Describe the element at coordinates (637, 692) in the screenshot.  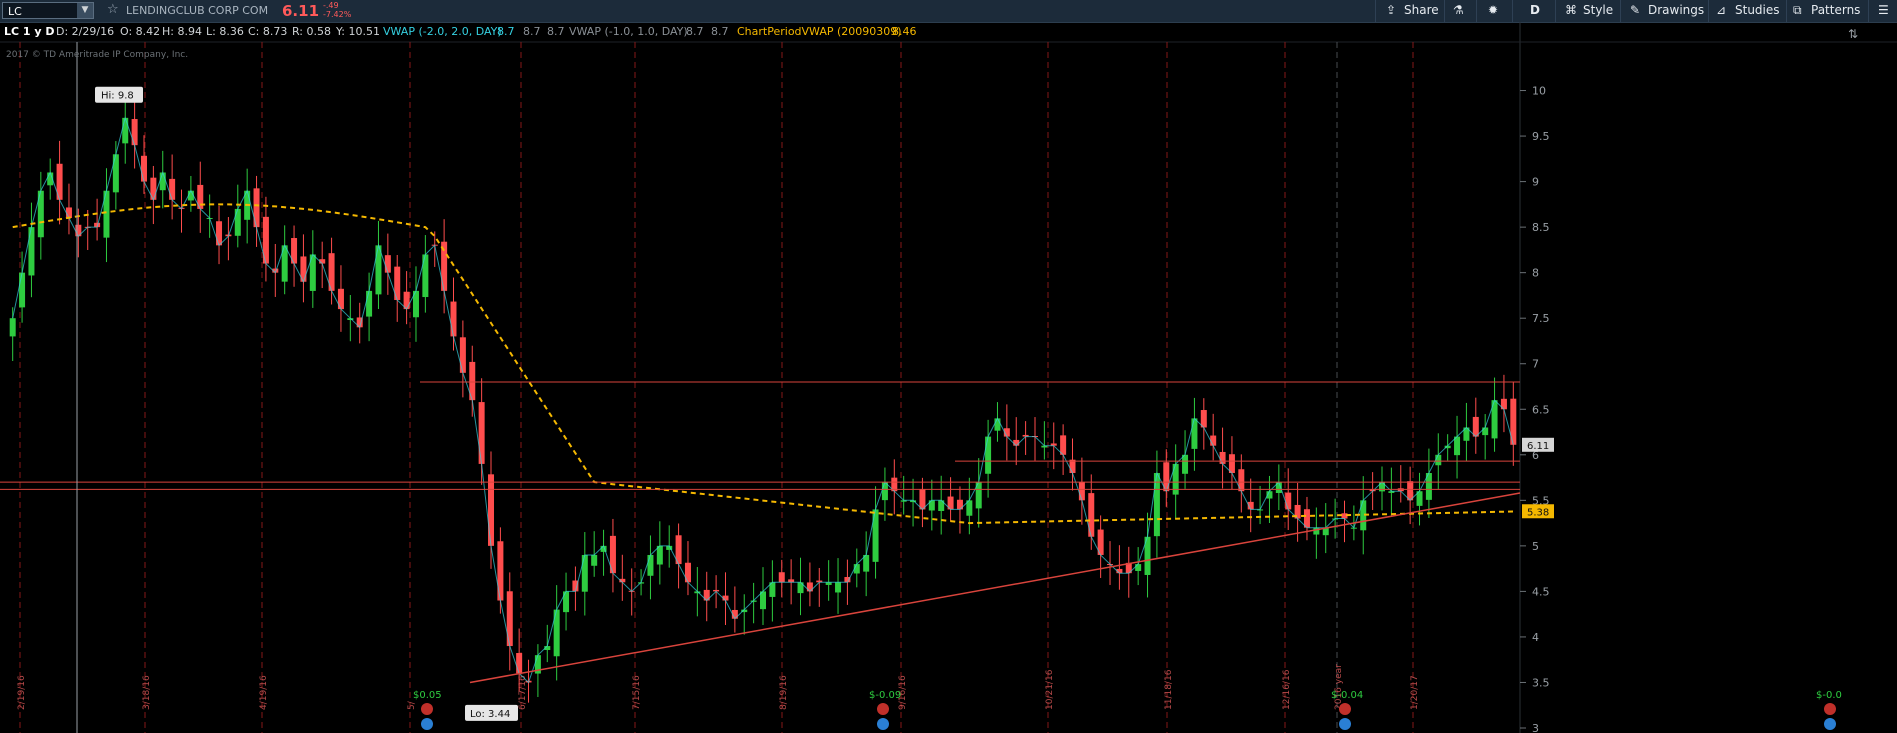
I see `date-label: 7/15/16` at that location.